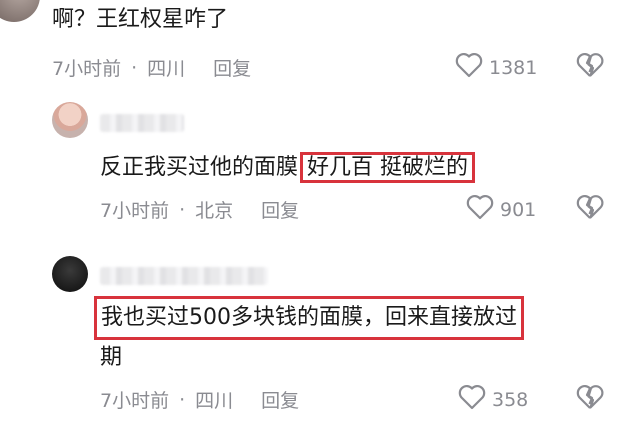  Describe the element at coordinates (510, 399) in the screenshot. I see `like-count: 358` at that location.